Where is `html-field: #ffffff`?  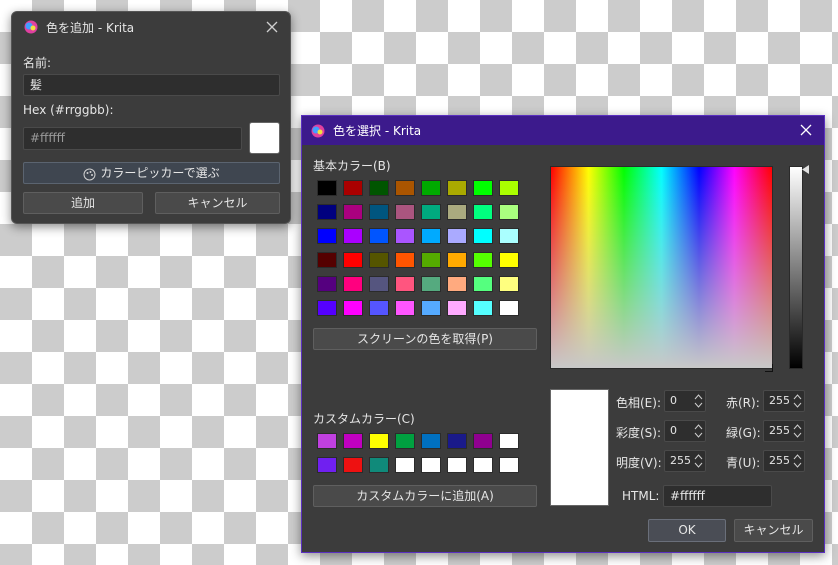
html-field: #ffffff is located at coordinates (717, 496).